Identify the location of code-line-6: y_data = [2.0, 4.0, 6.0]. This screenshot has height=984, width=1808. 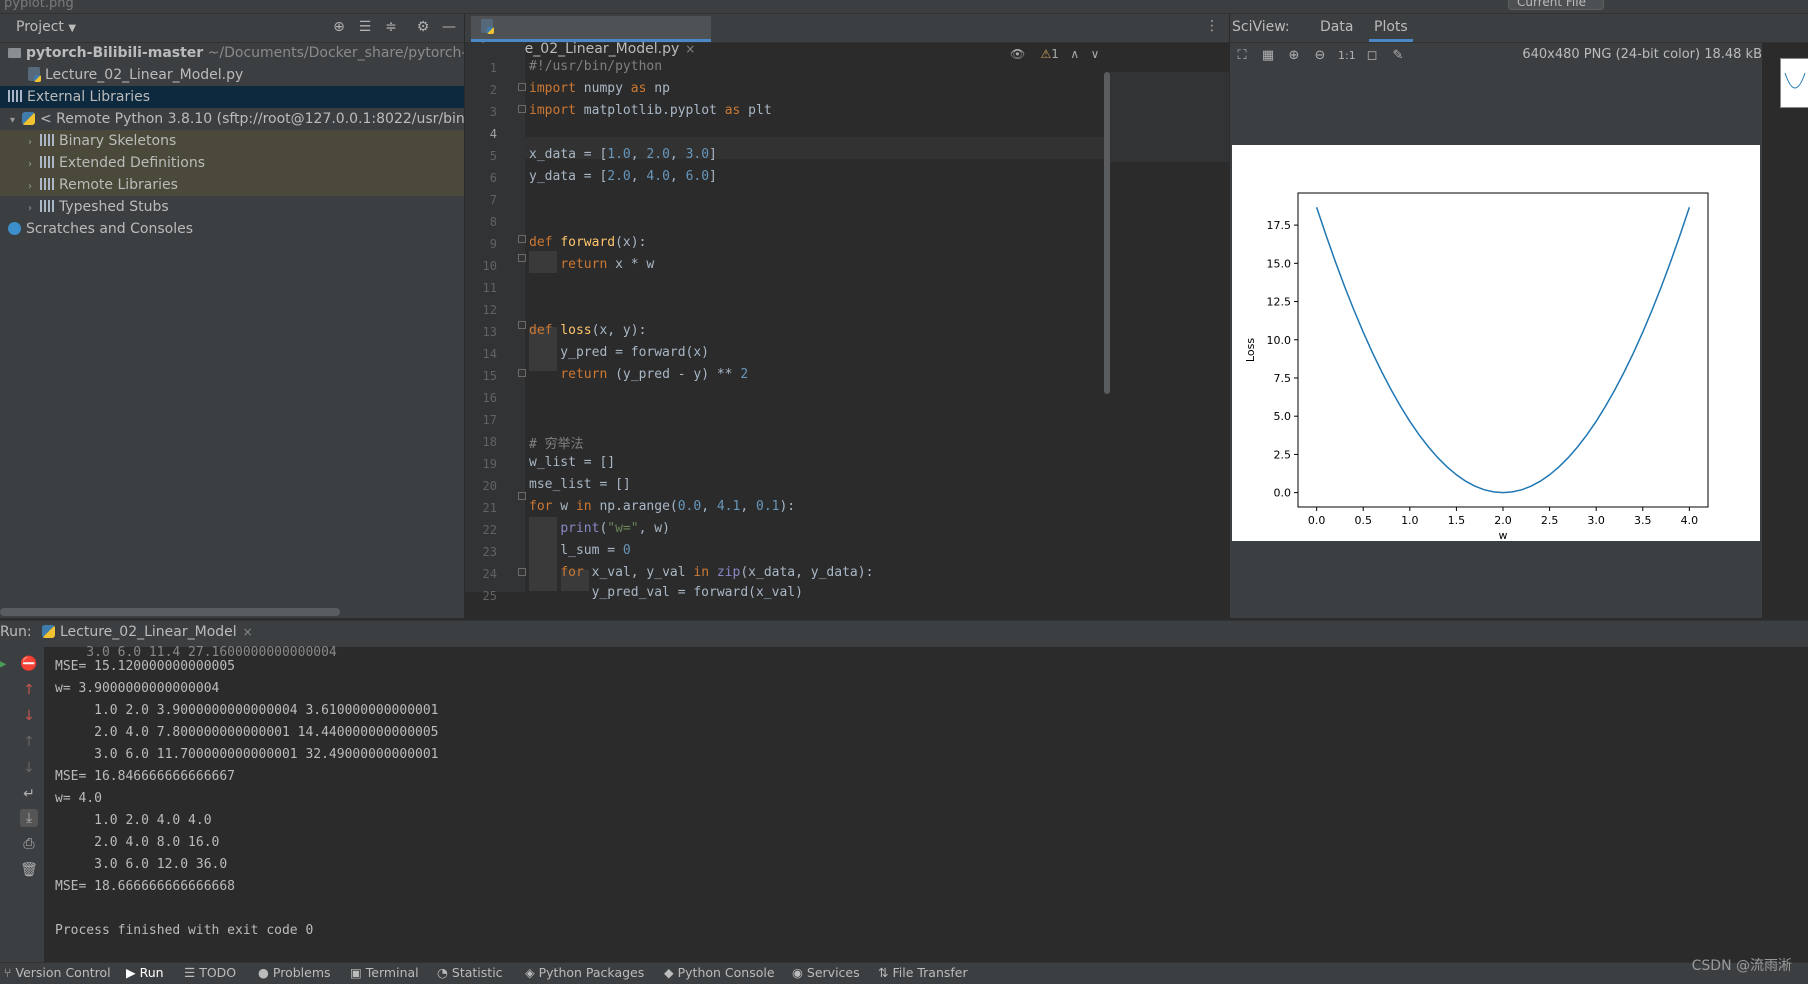
(623, 176).